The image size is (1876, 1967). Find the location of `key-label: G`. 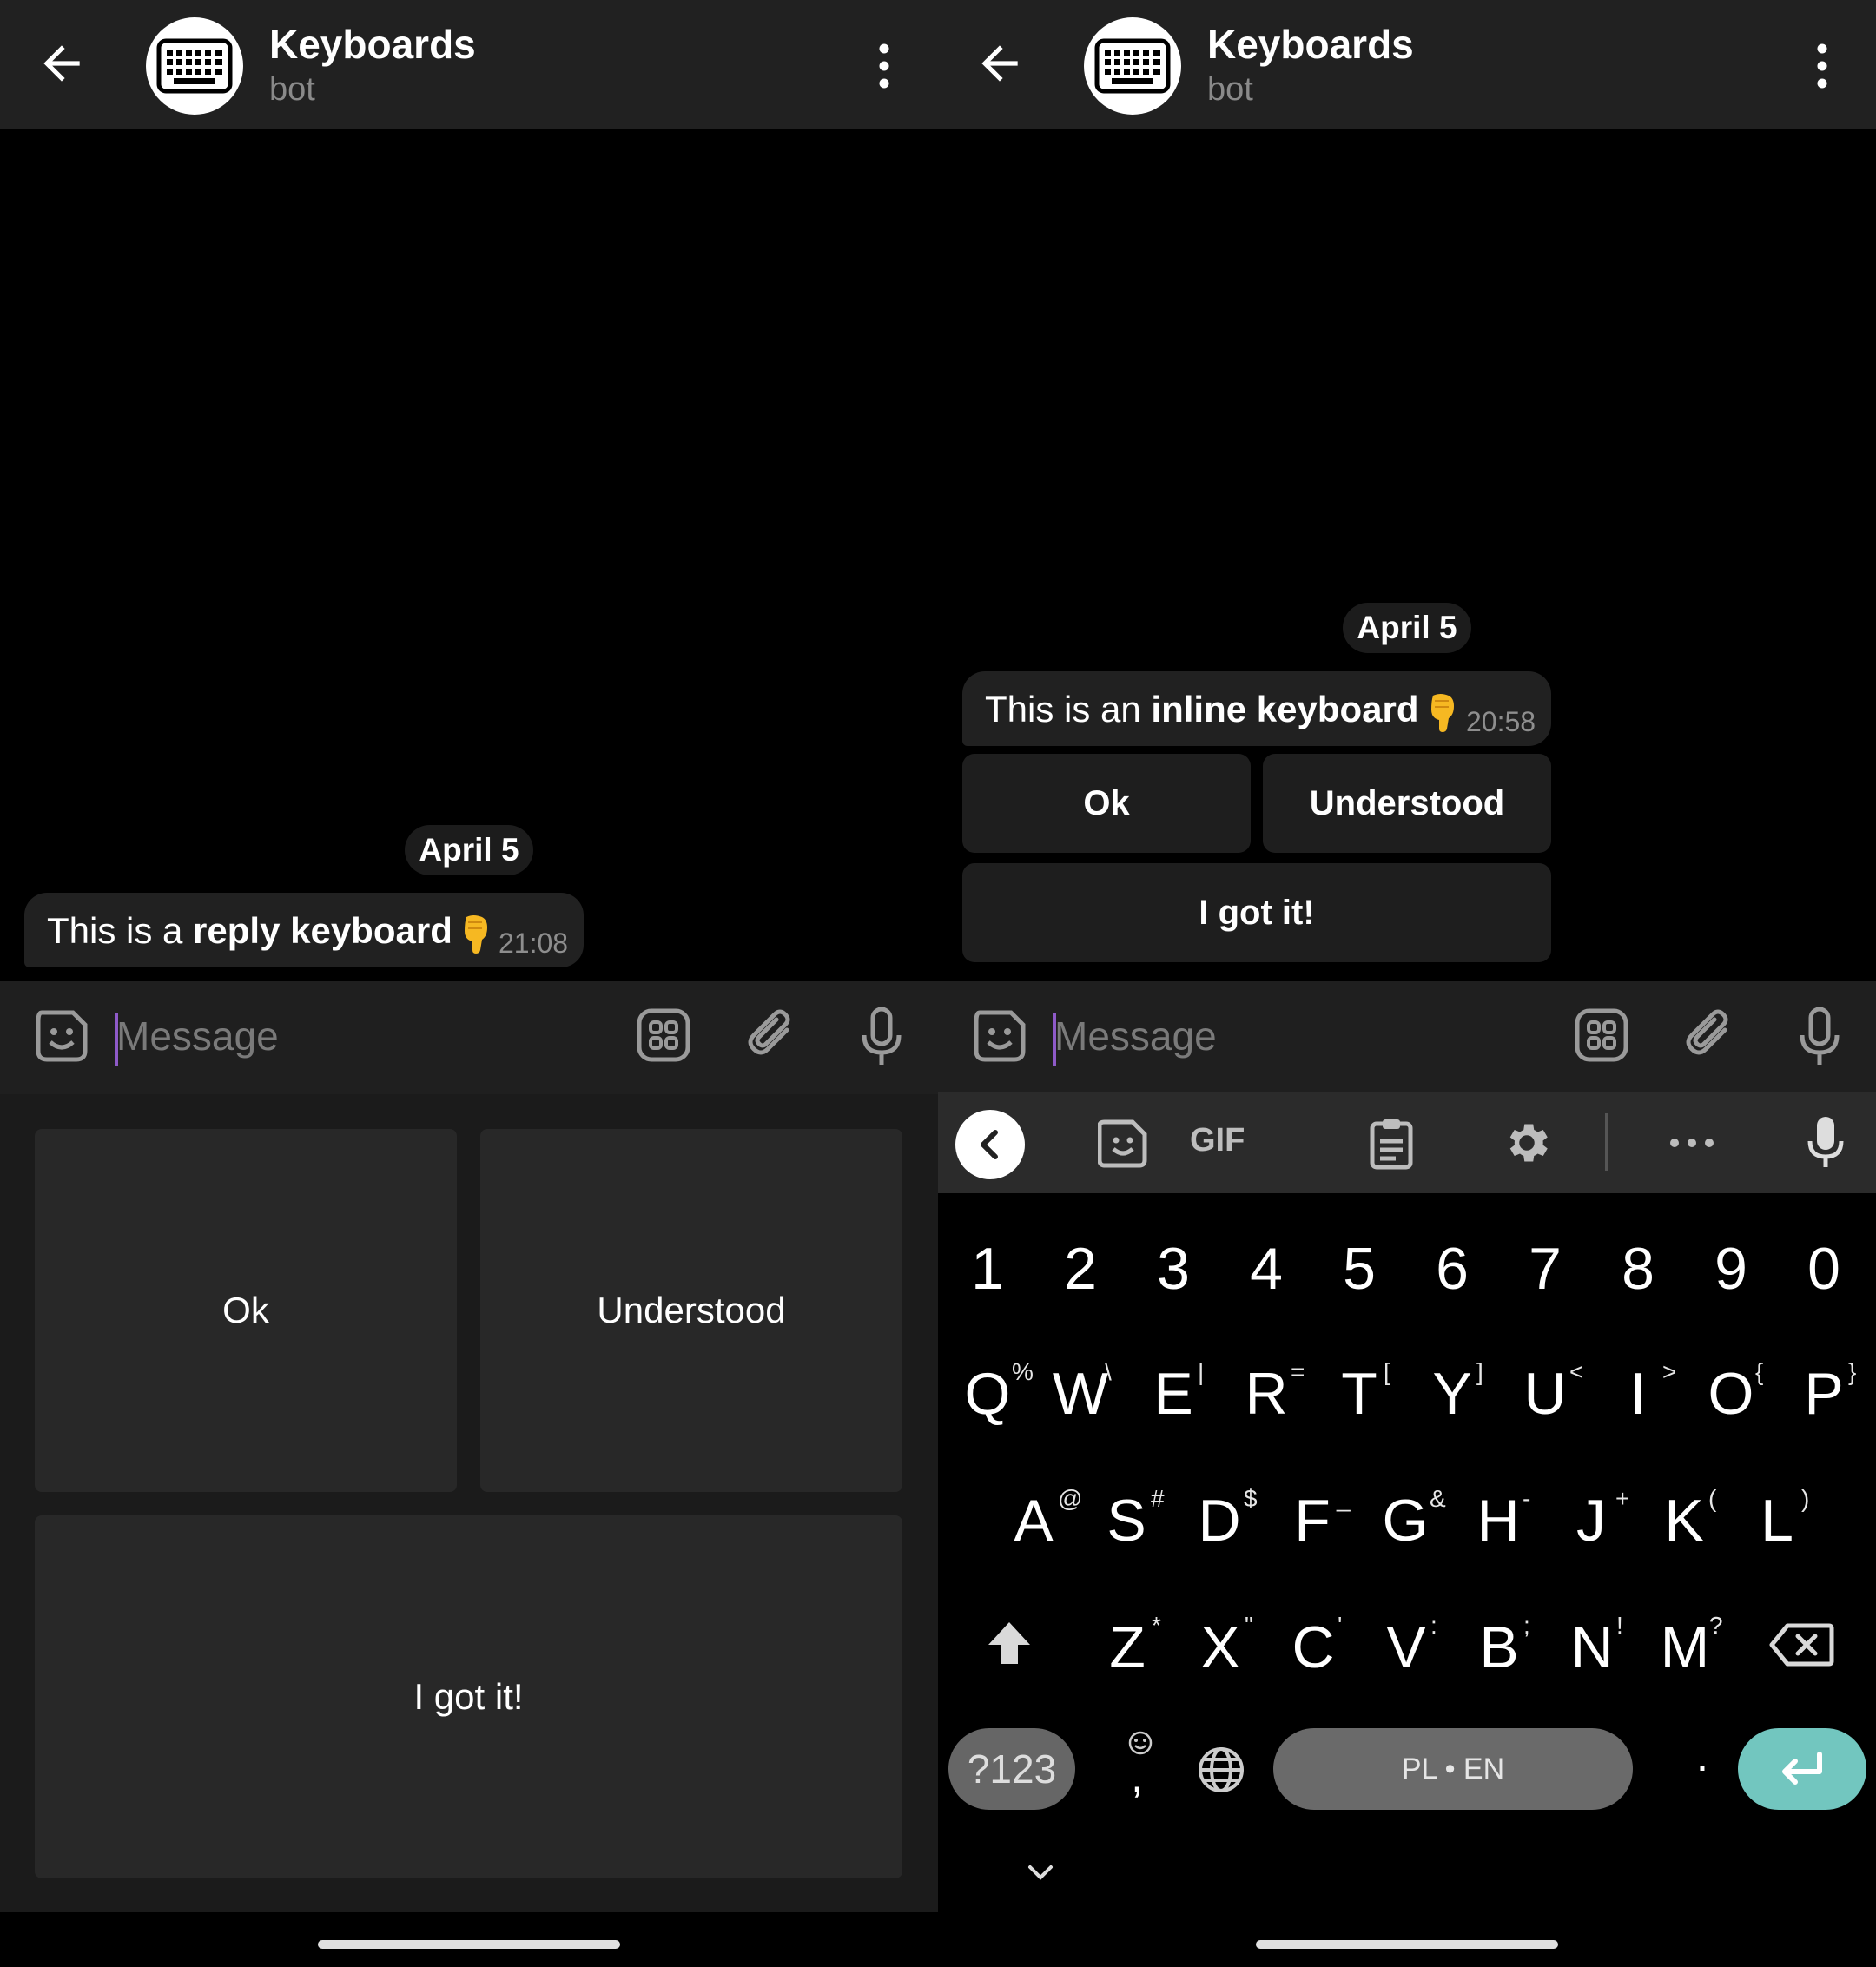

key-label: G is located at coordinates (1405, 1521).